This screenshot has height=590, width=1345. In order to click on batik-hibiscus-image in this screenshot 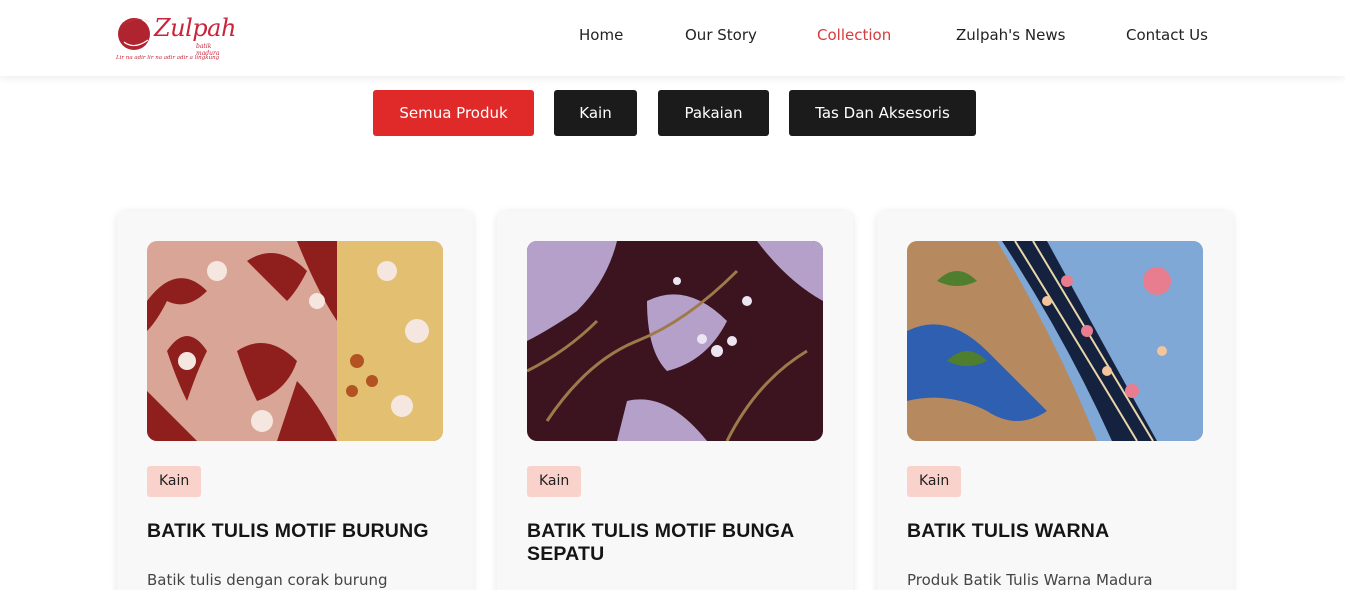, I will do `click(675, 341)`.